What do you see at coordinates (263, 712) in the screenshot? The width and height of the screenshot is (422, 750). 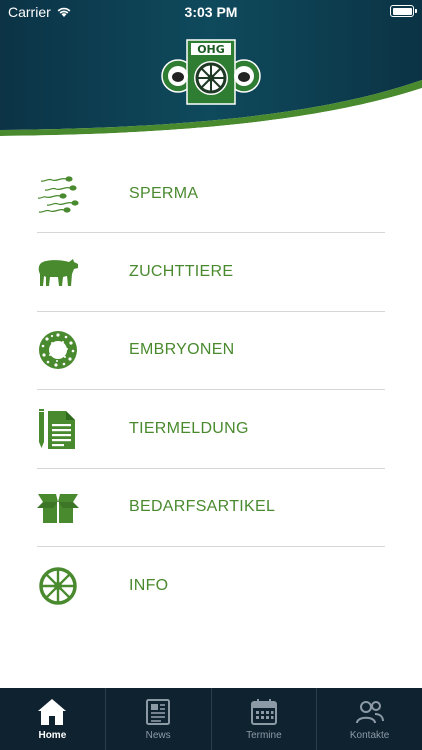 I see `calendar-icon` at bounding box center [263, 712].